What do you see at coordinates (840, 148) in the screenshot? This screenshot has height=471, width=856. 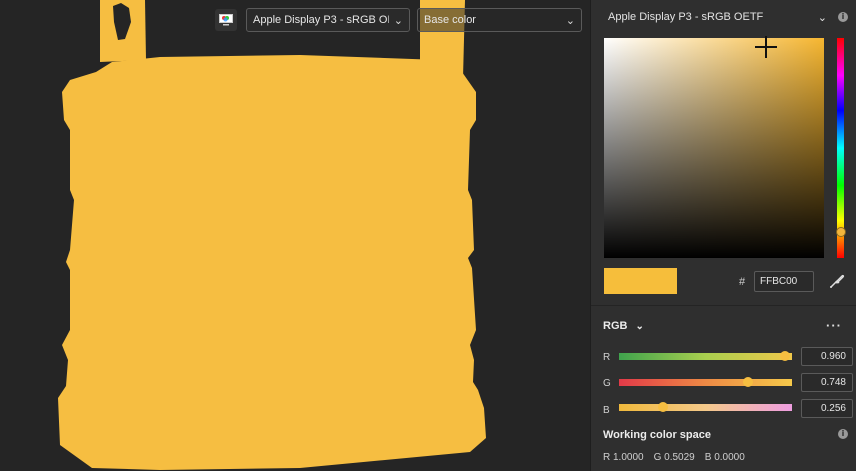 I see `hue-slider` at bounding box center [840, 148].